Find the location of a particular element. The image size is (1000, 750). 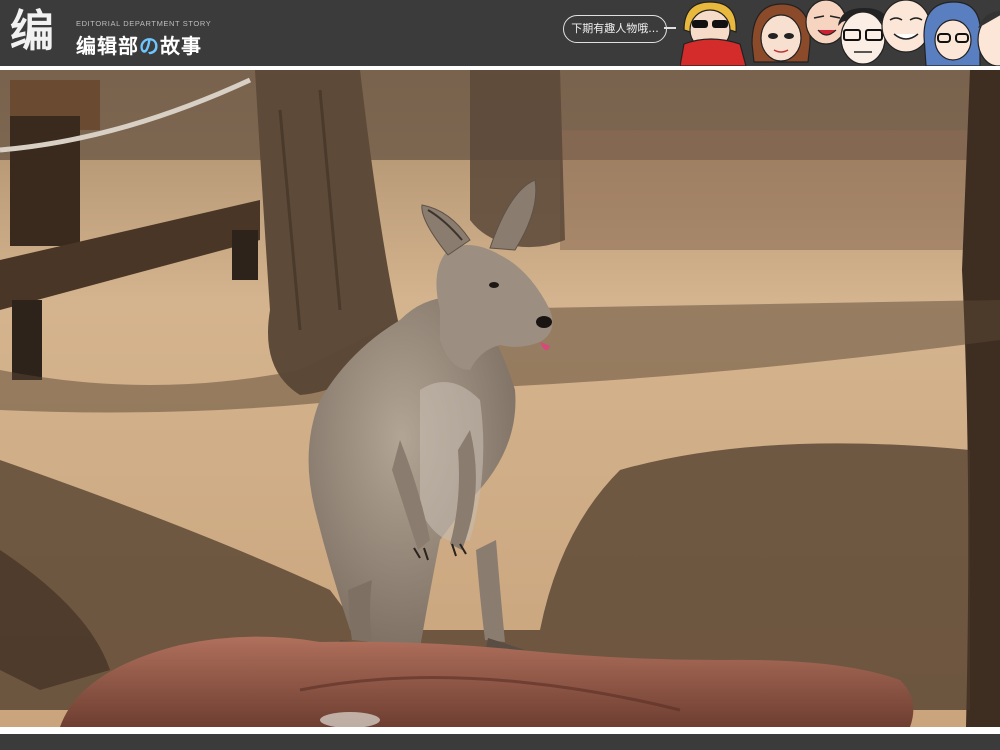

leaf-litter is located at coordinates (770, 190).